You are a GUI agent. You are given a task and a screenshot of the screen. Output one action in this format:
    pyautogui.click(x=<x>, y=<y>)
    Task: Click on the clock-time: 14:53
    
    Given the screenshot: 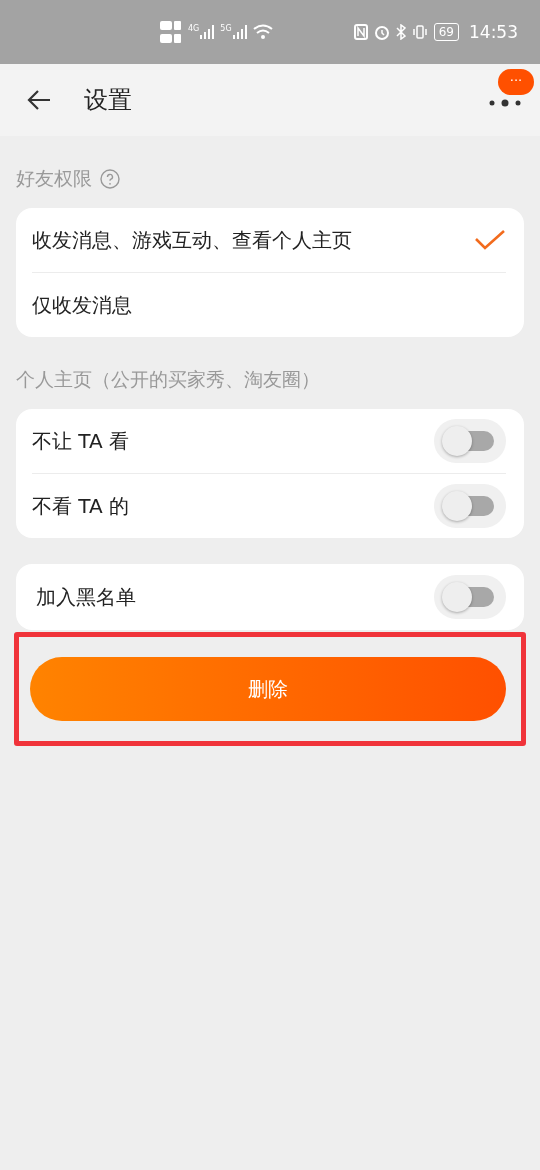 What is the action you would take?
    pyautogui.click(x=493, y=32)
    